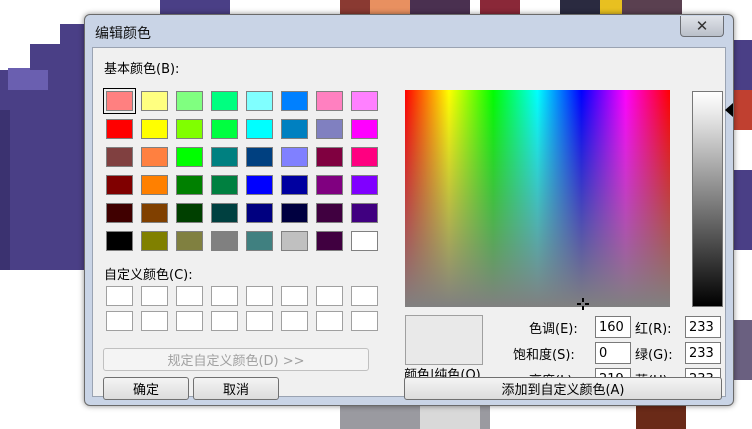  What do you see at coordinates (148, 275) in the screenshot?
I see `custom-colors-label: 自定义颜色(C):` at bounding box center [148, 275].